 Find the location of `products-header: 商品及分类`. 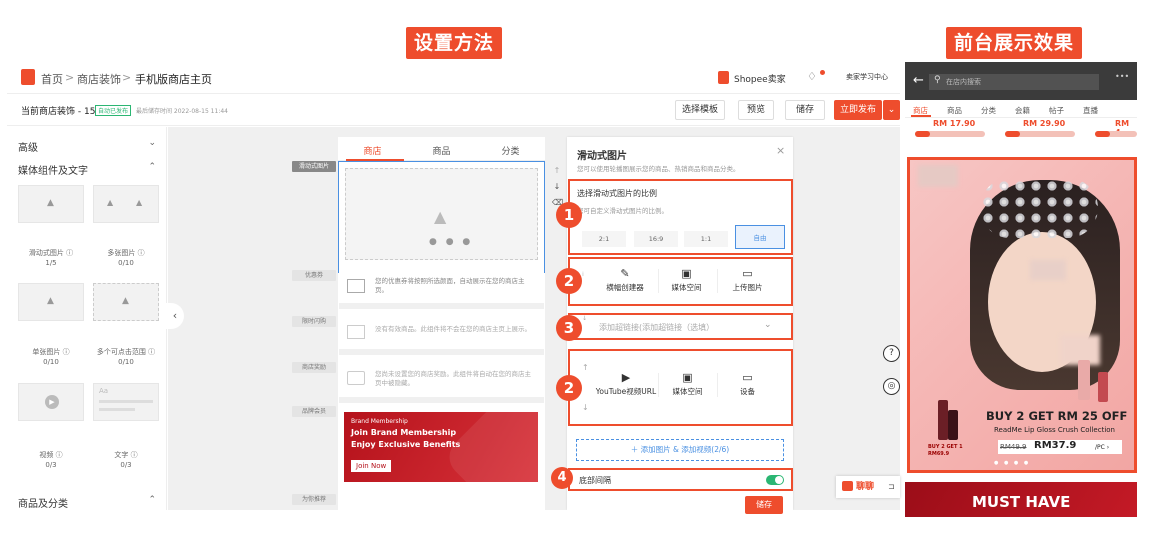

products-header: 商品及分类 is located at coordinates (43, 502).